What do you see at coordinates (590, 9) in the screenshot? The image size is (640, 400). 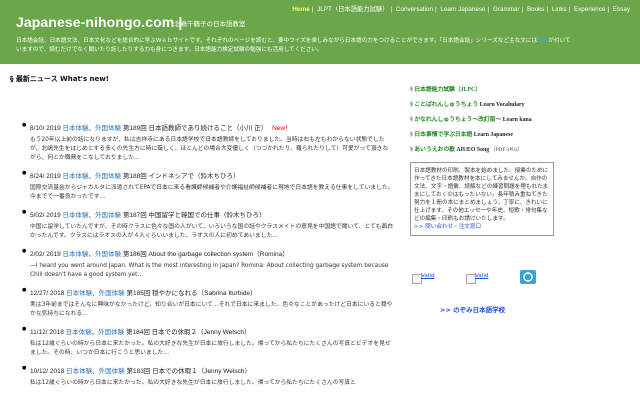 I see `nav-experience: Experience` at bounding box center [590, 9].